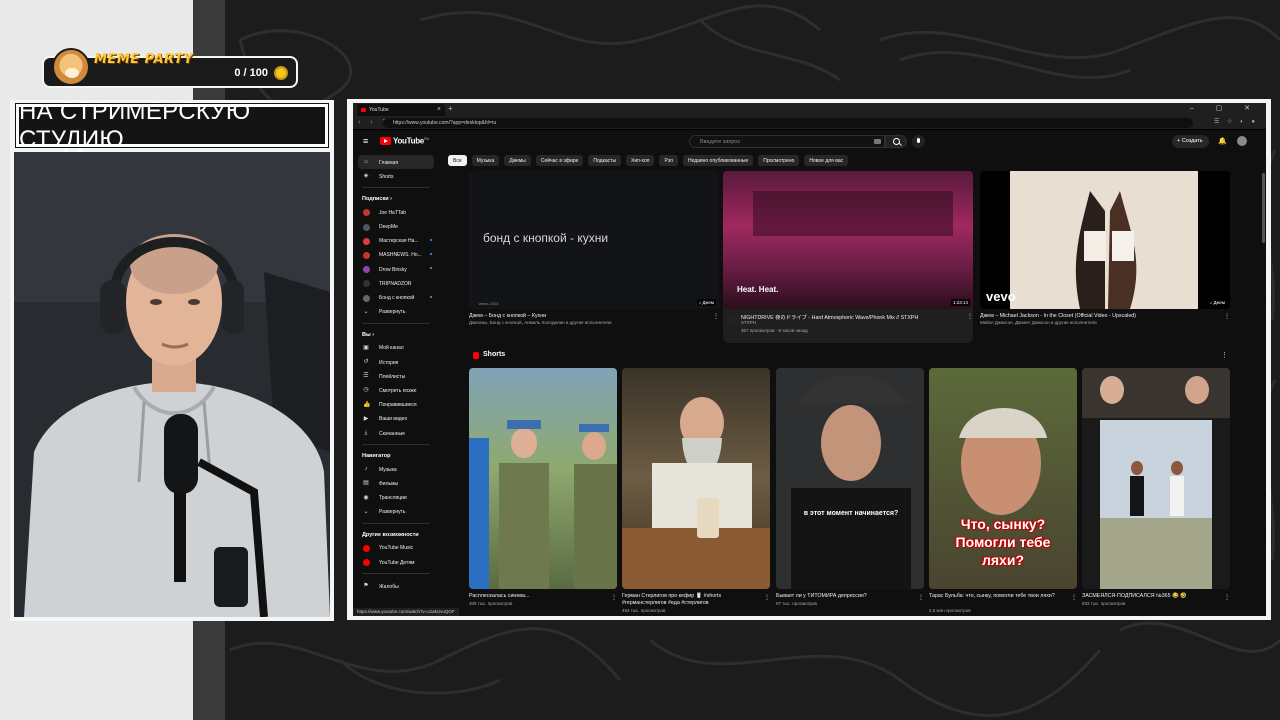  Describe the element at coordinates (396, 212) in the screenshot. I see `subscription-item: Joe HaTTab` at that location.